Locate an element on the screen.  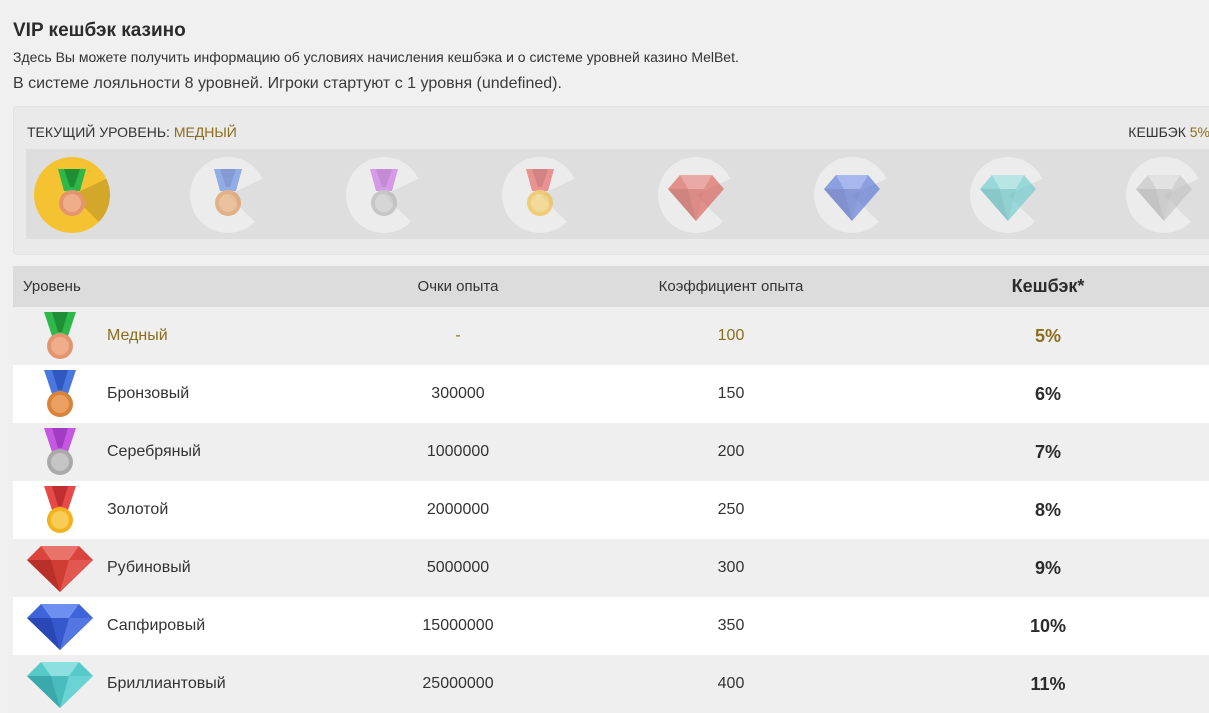
level-points: 25000000 is located at coordinates (458, 684).